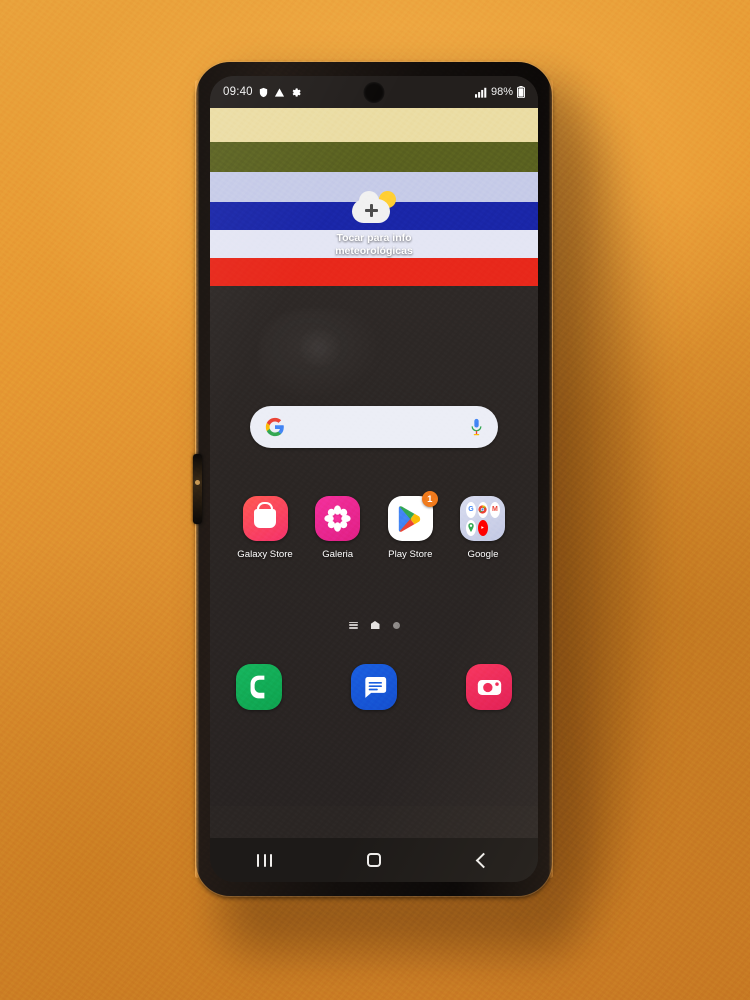 The image size is (750, 1000). What do you see at coordinates (374, 427) in the screenshot?
I see `google-search-bar` at bounding box center [374, 427].